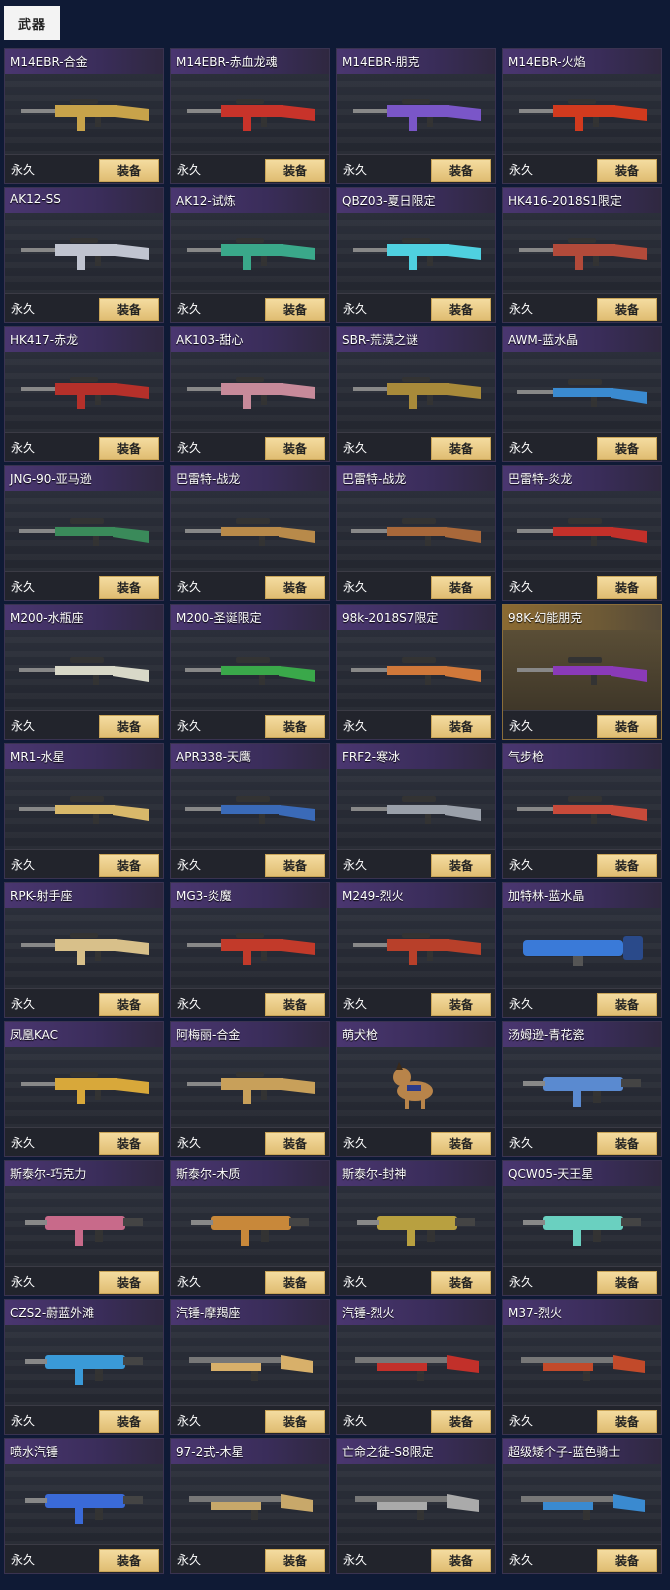 The height and width of the screenshot is (1590, 670). Describe the element at coordinates (416, 950) in the screenshot. I see `weapon-card: M249-烈火 永久 装备` at that location.